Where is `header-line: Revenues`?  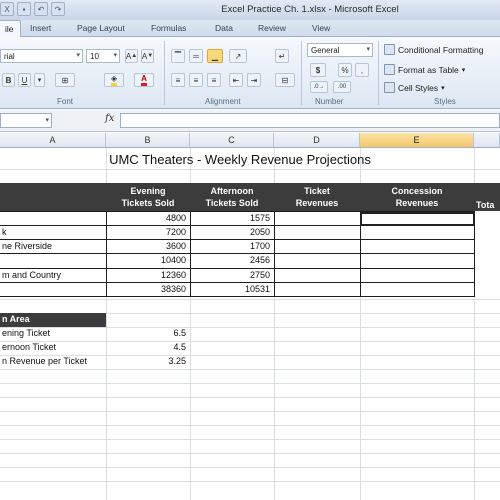
header-line: Revenues is located at coordinates (317, 203).